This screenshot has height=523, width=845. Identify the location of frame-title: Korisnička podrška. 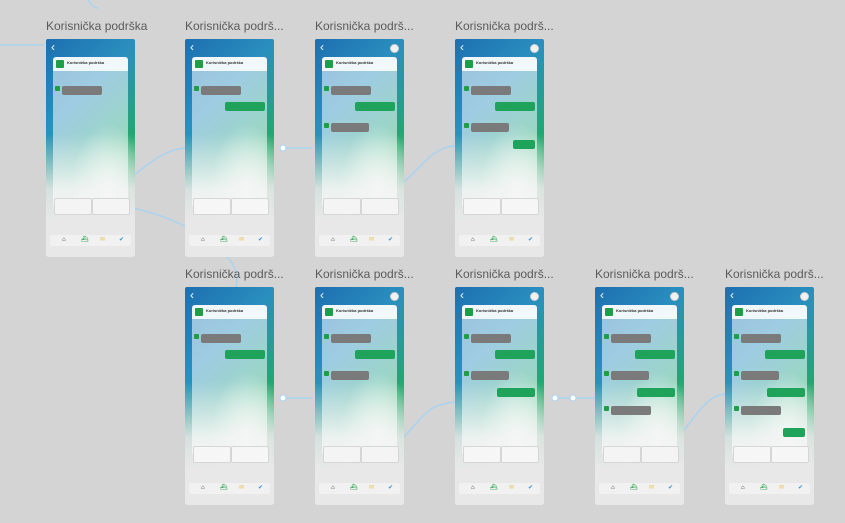
(96, 26).